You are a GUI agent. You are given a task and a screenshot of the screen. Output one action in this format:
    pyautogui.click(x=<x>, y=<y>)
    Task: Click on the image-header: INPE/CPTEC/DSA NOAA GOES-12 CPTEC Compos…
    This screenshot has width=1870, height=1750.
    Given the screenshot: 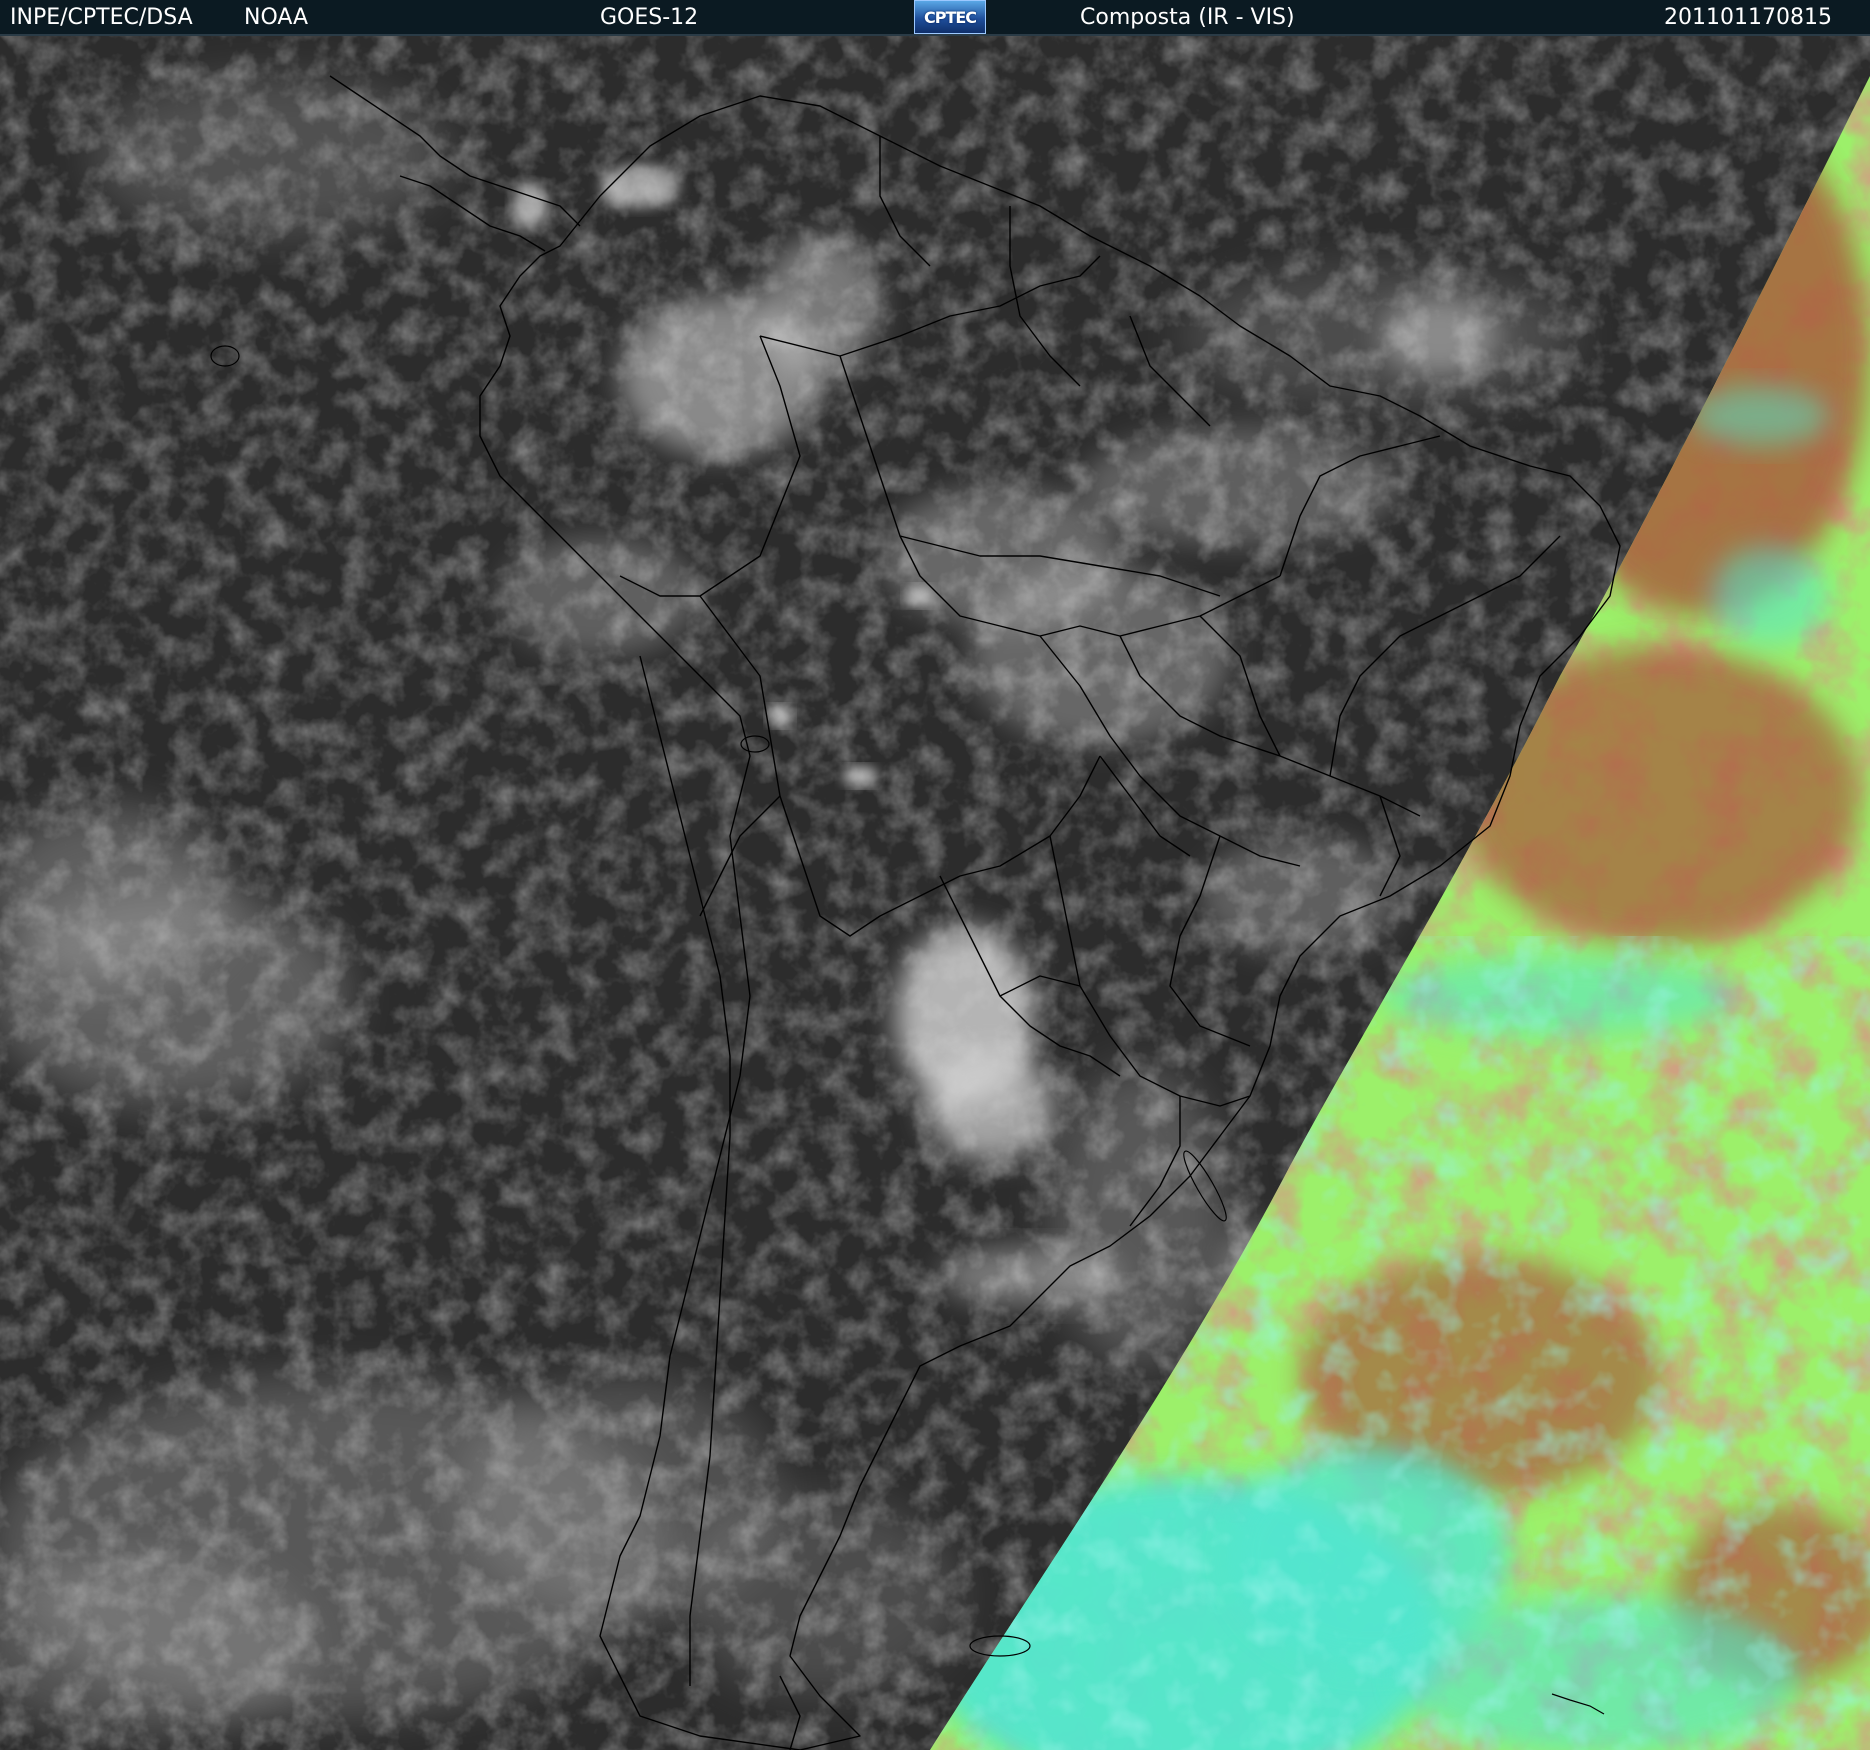 What is the action you would take?
    pyautogui.click(x=935, y=18)
    